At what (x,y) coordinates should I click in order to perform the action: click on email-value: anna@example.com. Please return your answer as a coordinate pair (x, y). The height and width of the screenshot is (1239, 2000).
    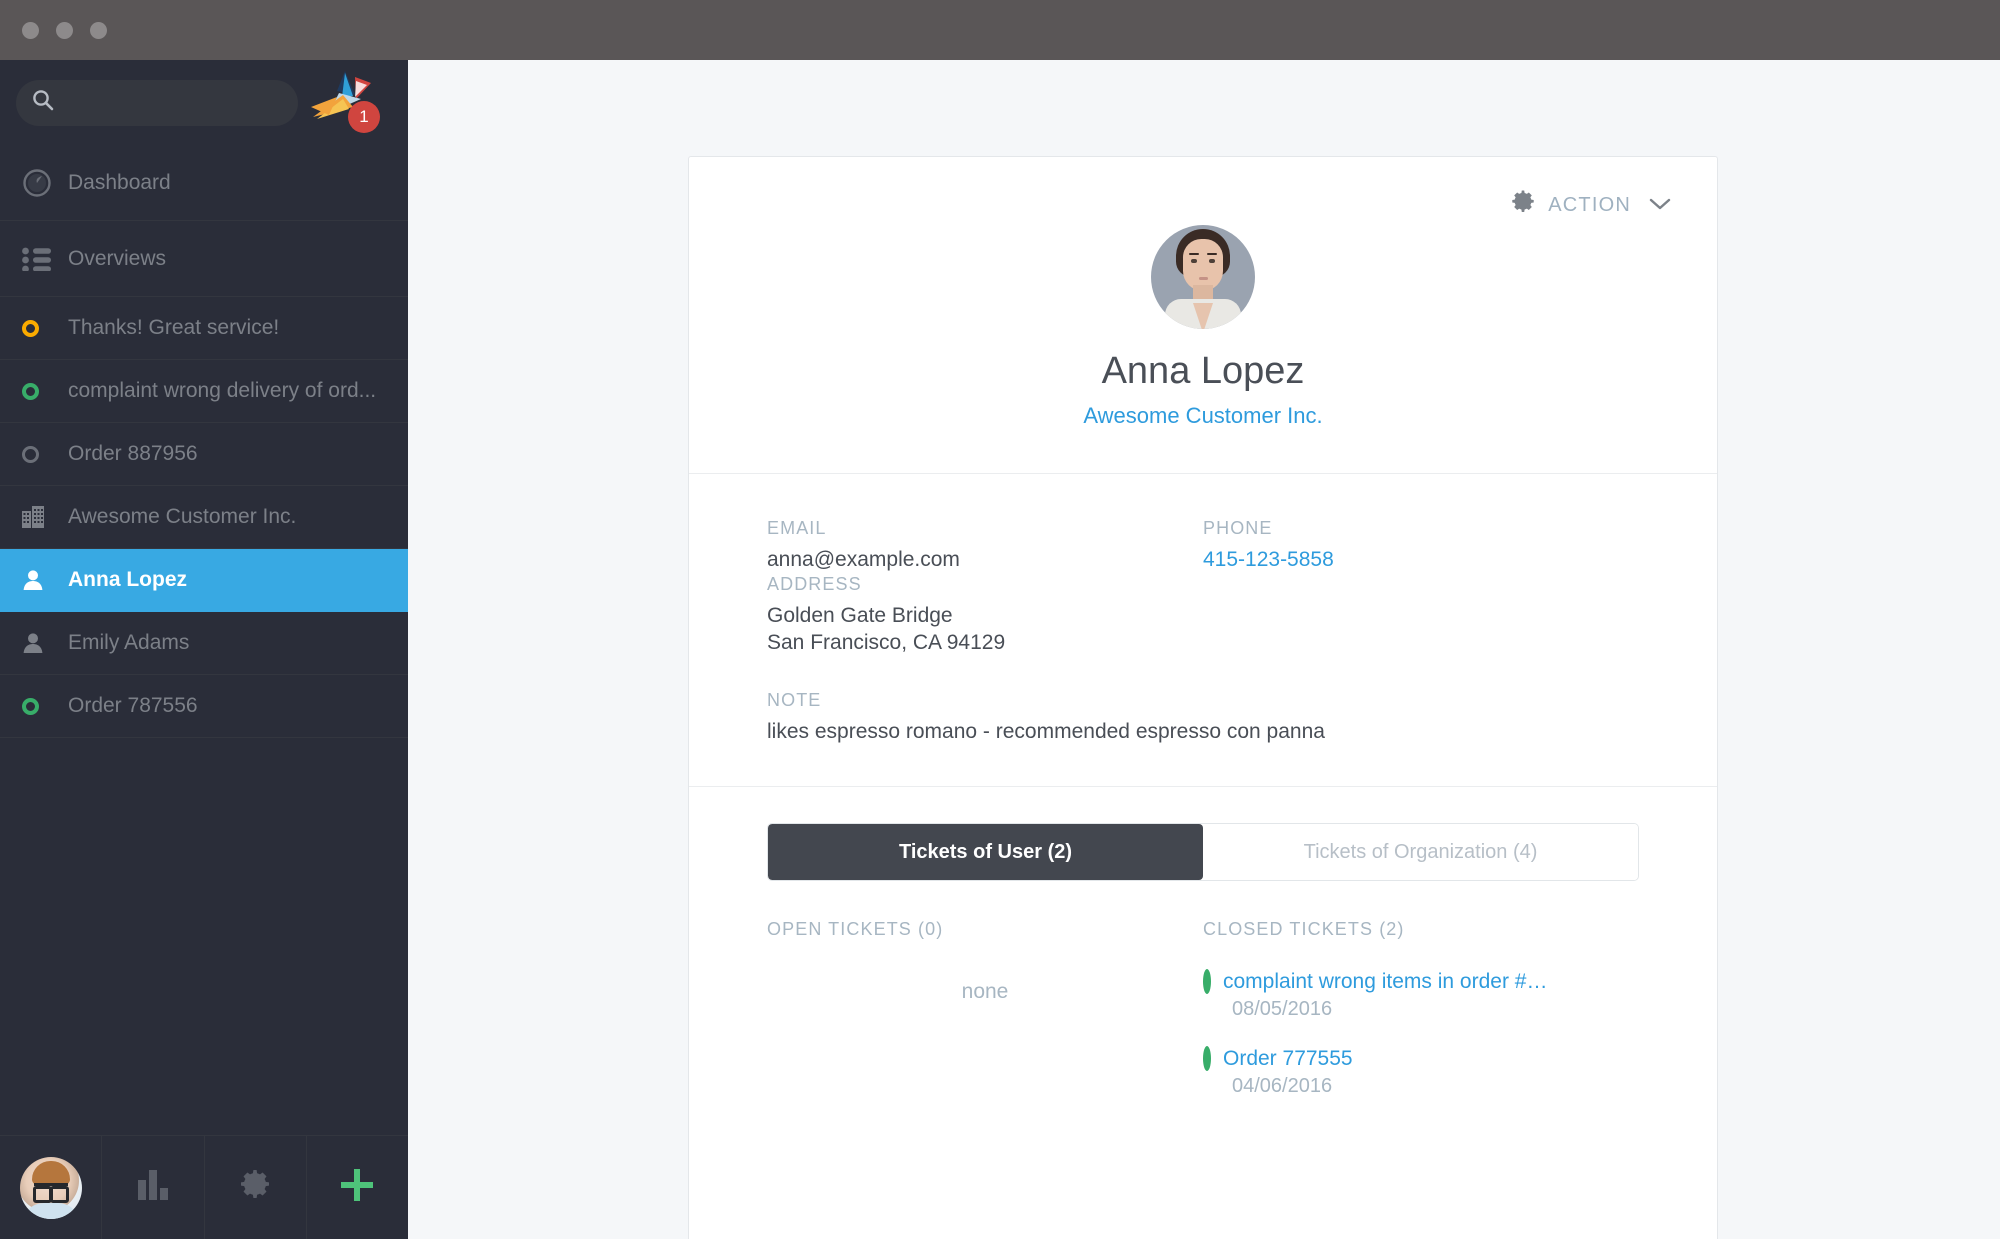
    Looking at the image, I should click on (863, 559).